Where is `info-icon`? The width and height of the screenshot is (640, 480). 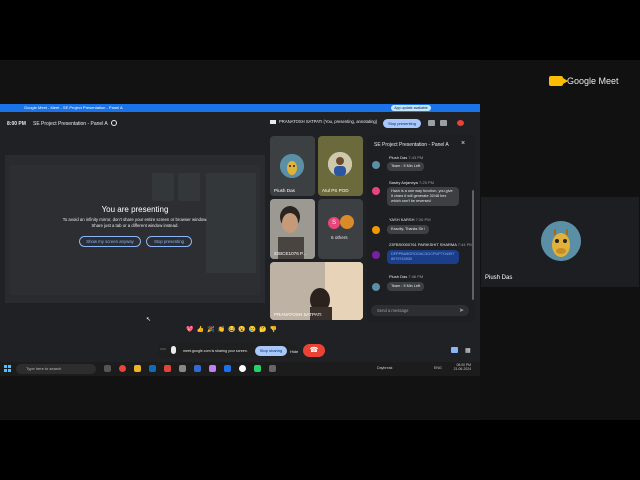
info-icon is located at coordinates (114, 123).